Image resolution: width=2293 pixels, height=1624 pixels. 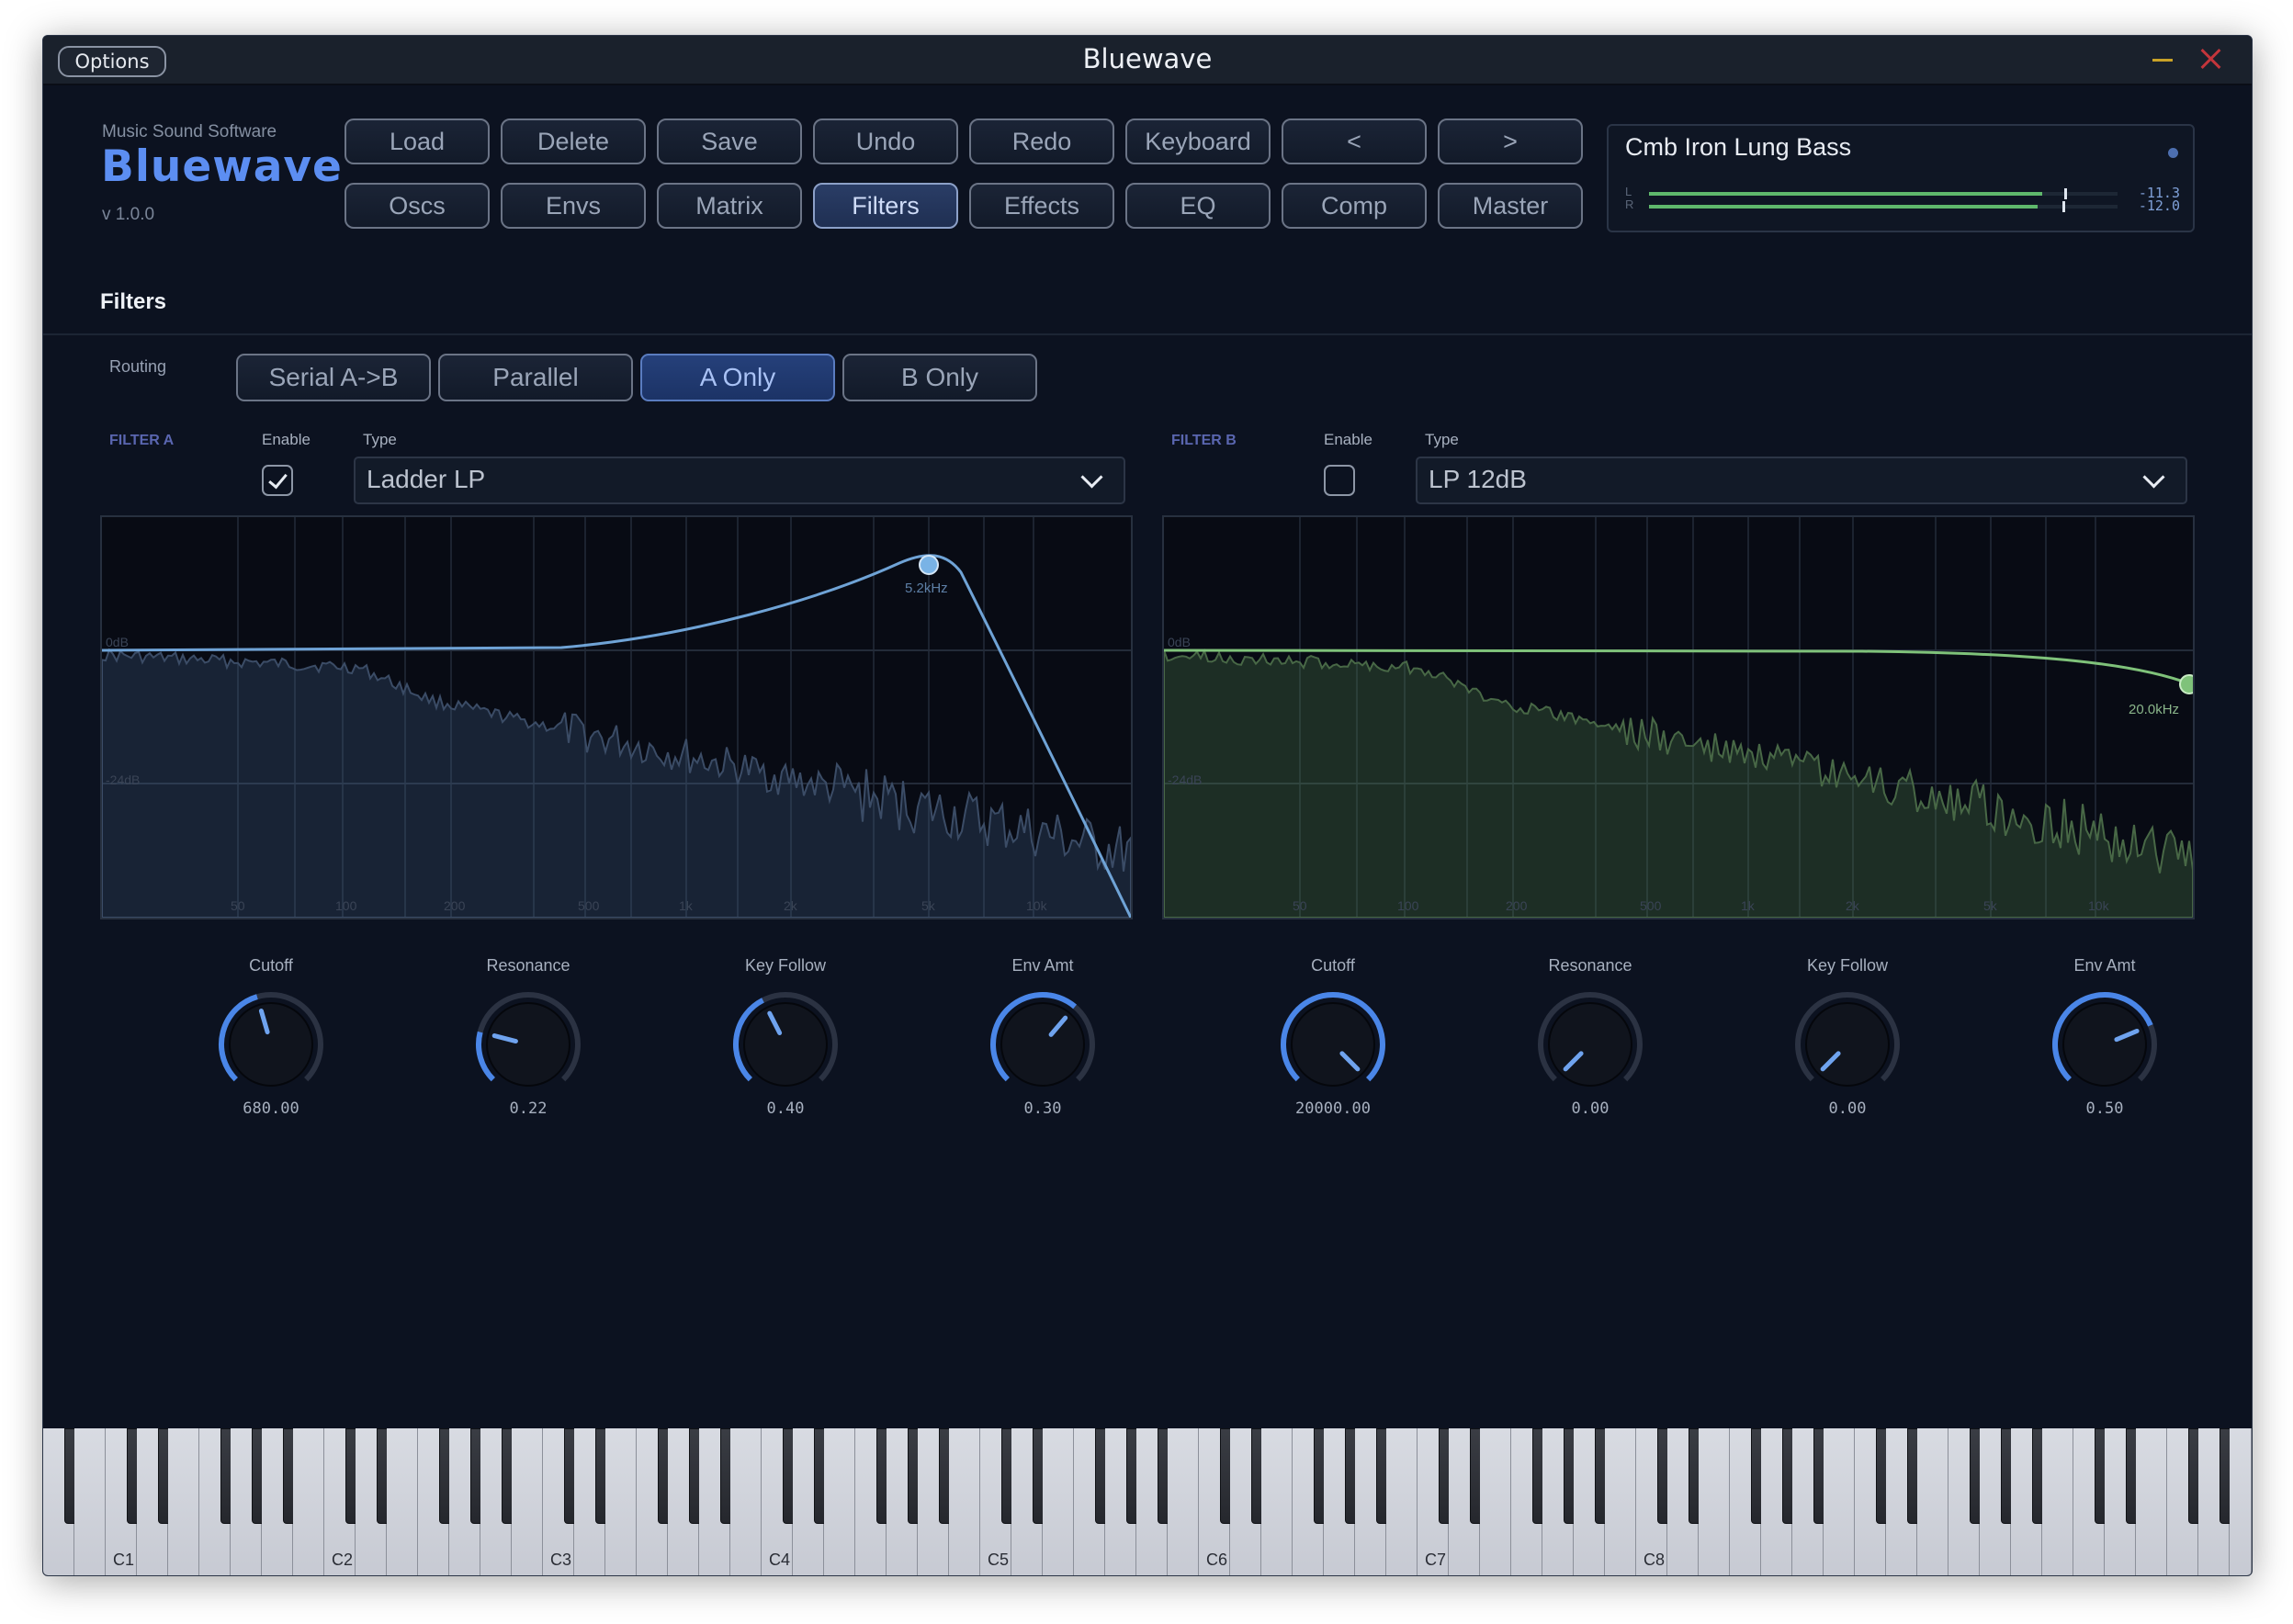 What do you see at coordinates (535, 377) in the screenshot?
I see `routing-button-1: Parallel` at bounding box center [535, 377].